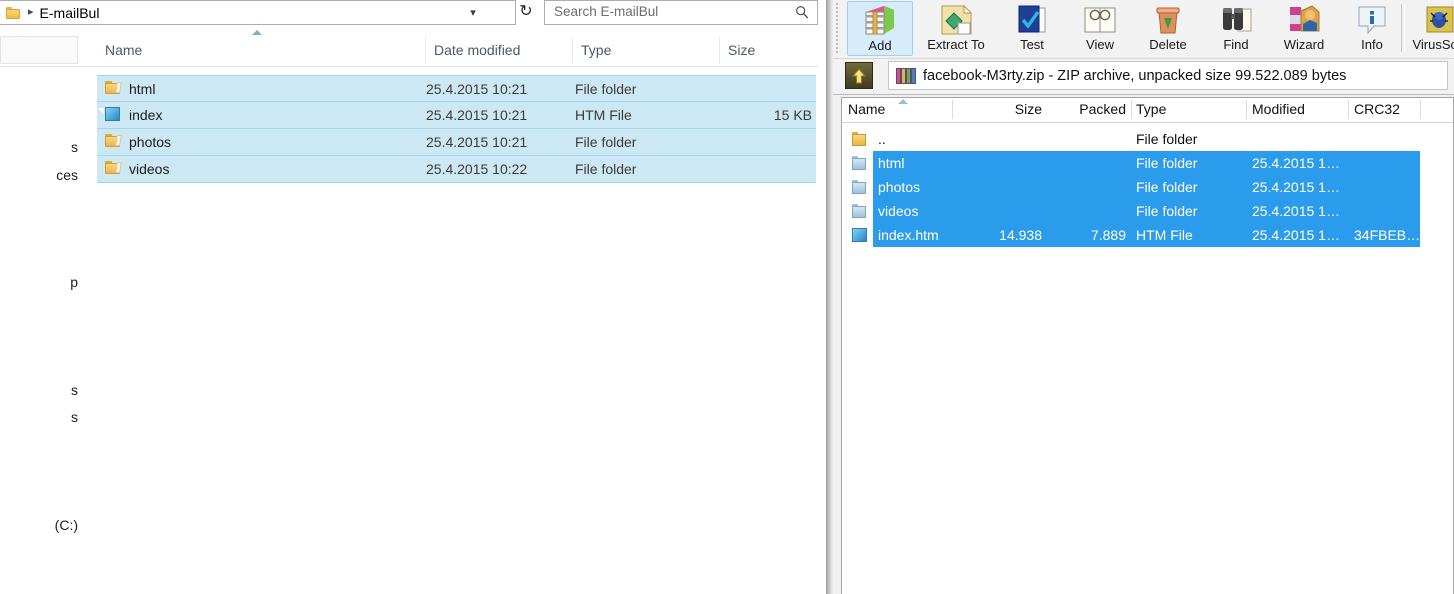 The image size is (1454, 594). What do you see at coordinates (1403, 28) in the screenshot?
I see `toolbar-separator` at bounding box center [1403, 28].